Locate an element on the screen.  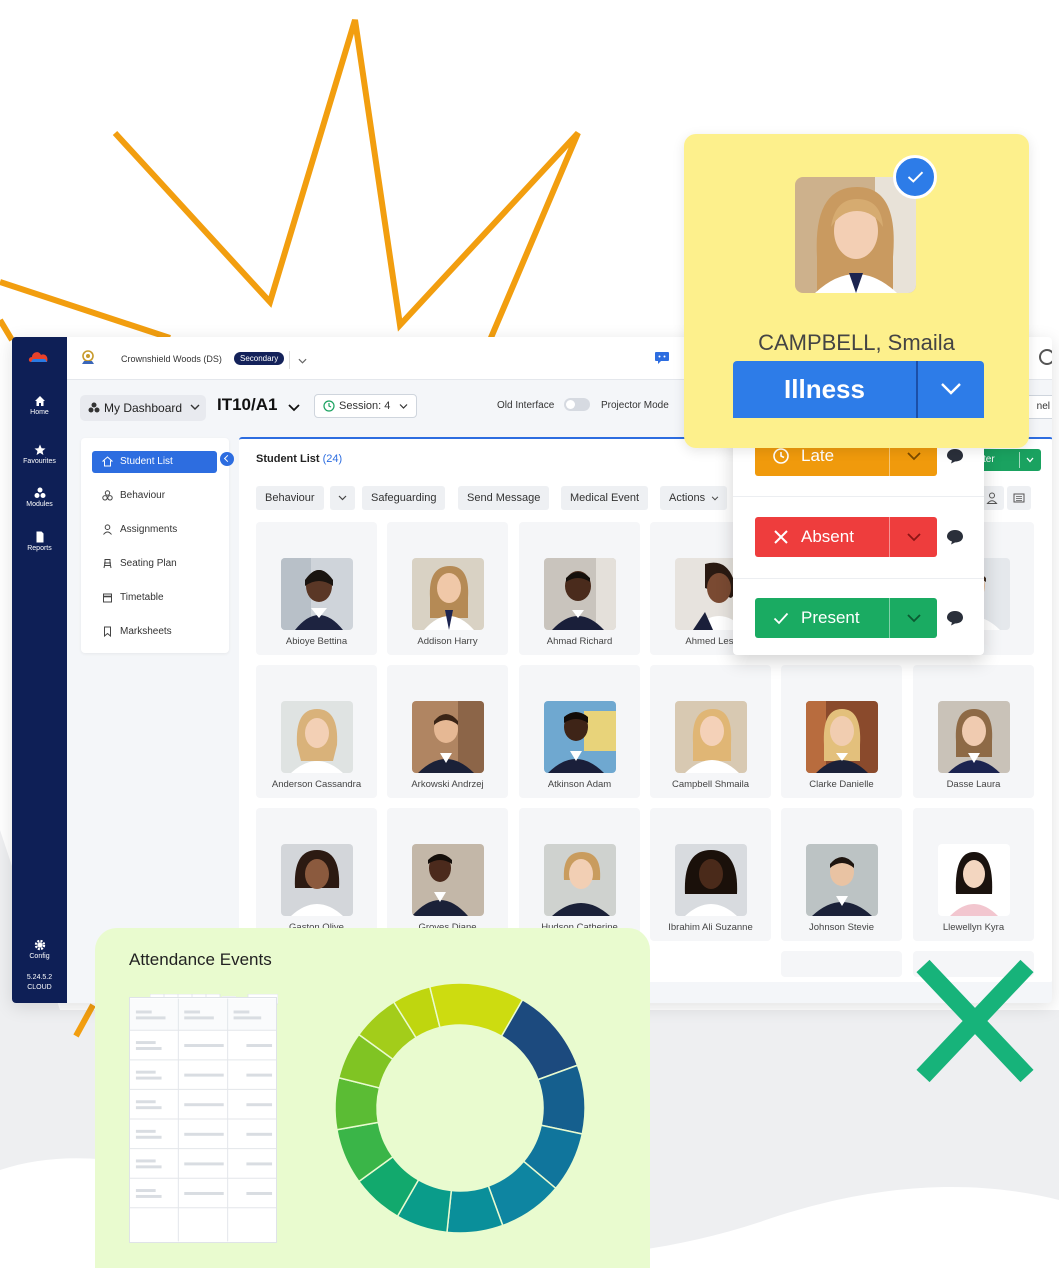
nav-item-assignments: Assignments is located at coordinates (154, 530).